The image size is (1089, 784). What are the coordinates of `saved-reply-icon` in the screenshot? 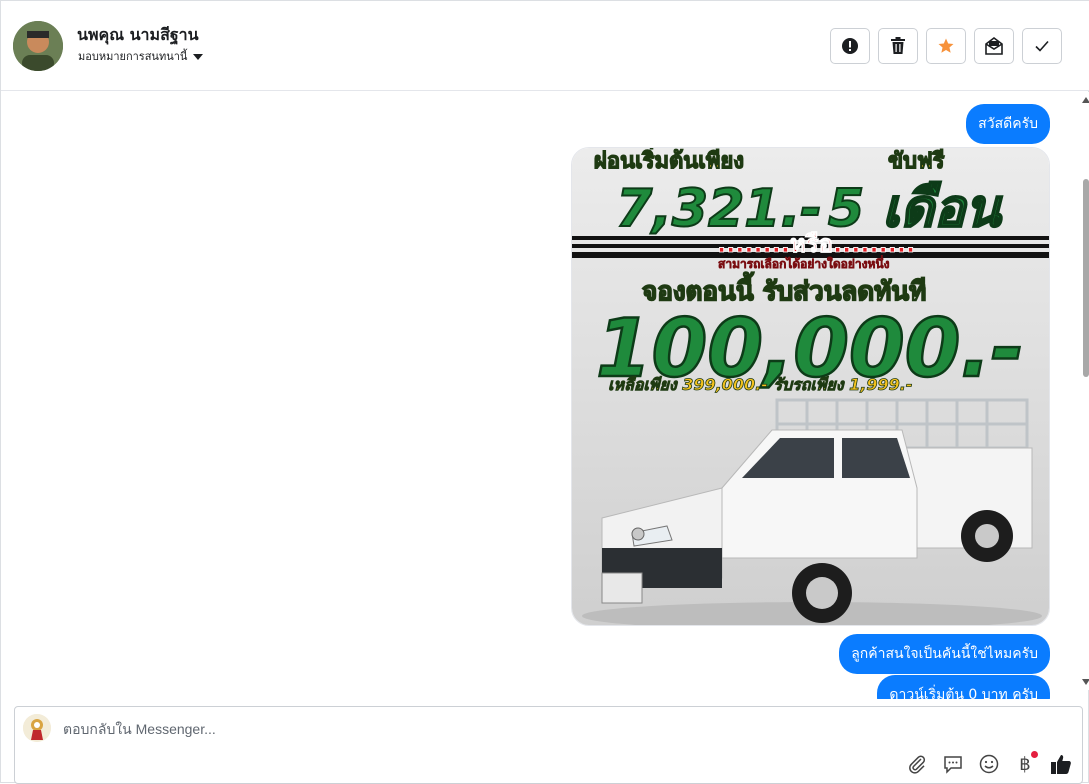 It's located at (953, 765).